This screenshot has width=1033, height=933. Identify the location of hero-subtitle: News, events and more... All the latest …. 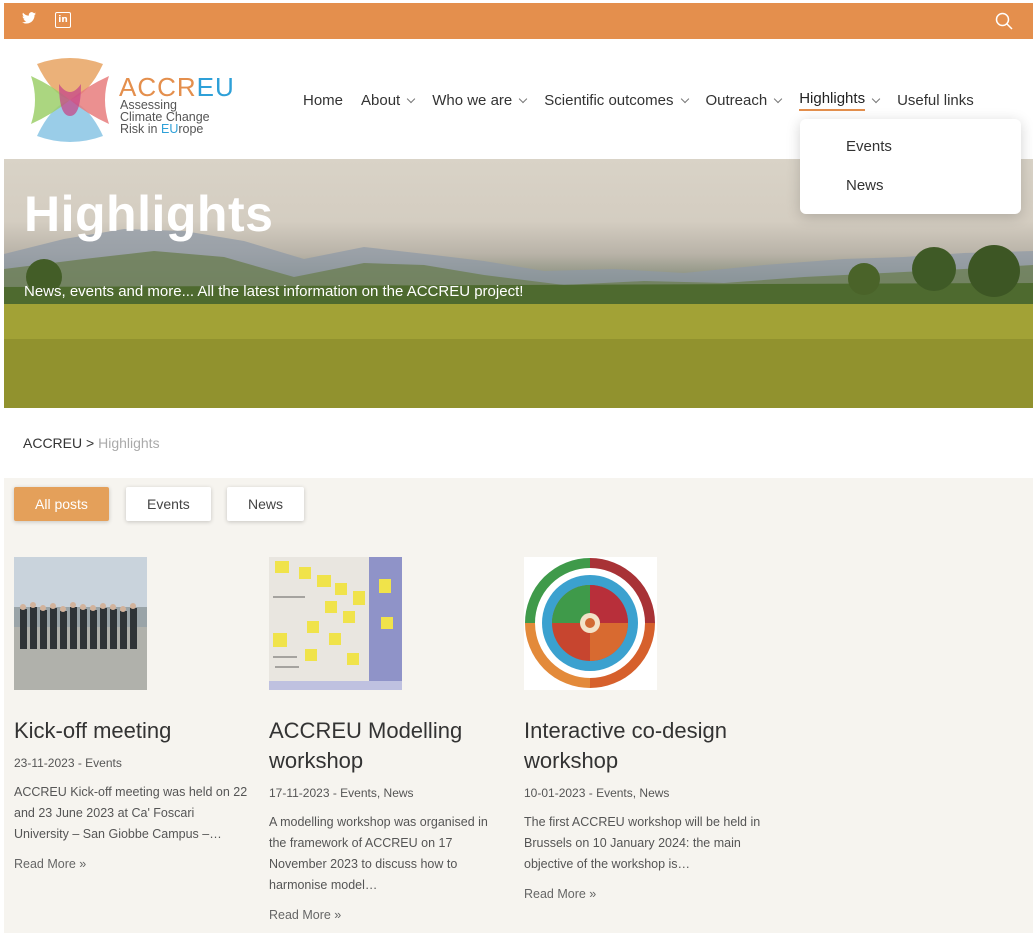
(274, 291).